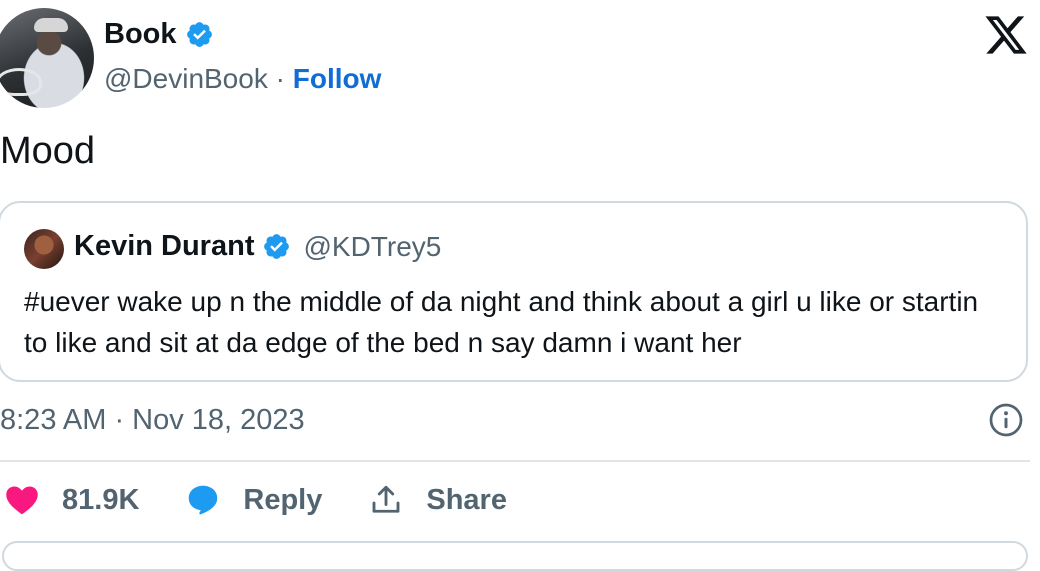 Image resolution: width=1040 pixels, height=571 pixels. Describe the element at coordinates (22, 500) in the screenshot. I see `heart-icon` at that location.